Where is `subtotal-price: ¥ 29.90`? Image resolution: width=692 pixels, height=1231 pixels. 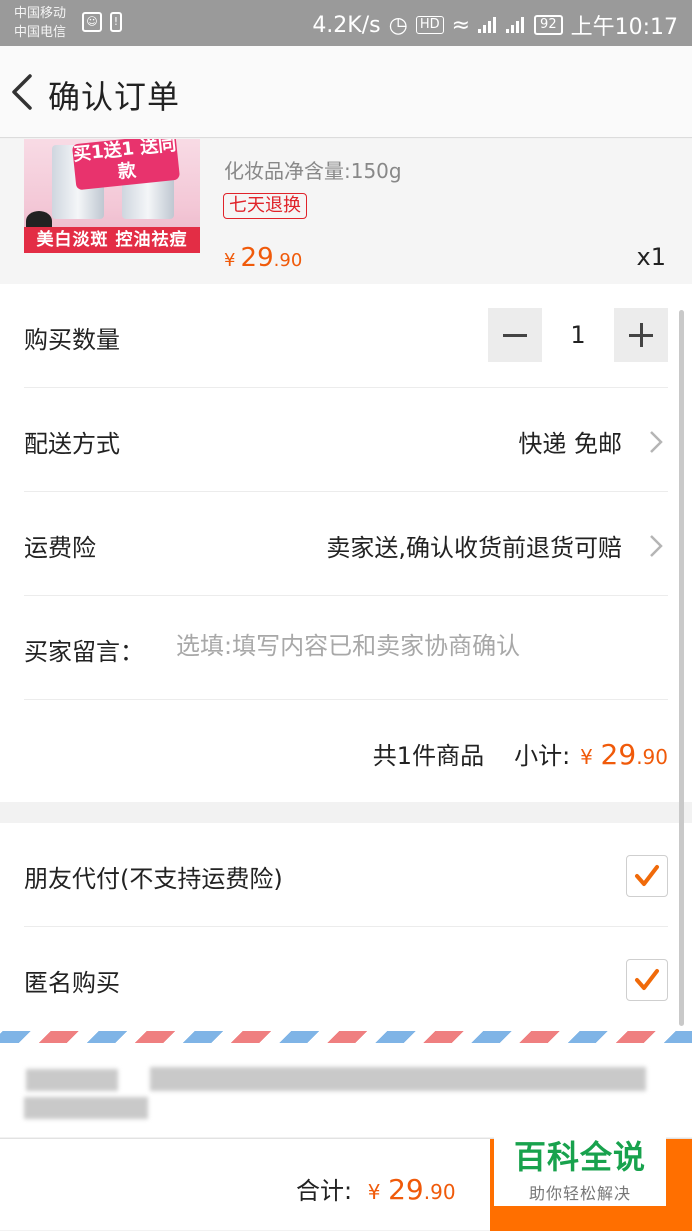 subtotal-price: ¥ 29.90 is located at coordinates (624, 754).